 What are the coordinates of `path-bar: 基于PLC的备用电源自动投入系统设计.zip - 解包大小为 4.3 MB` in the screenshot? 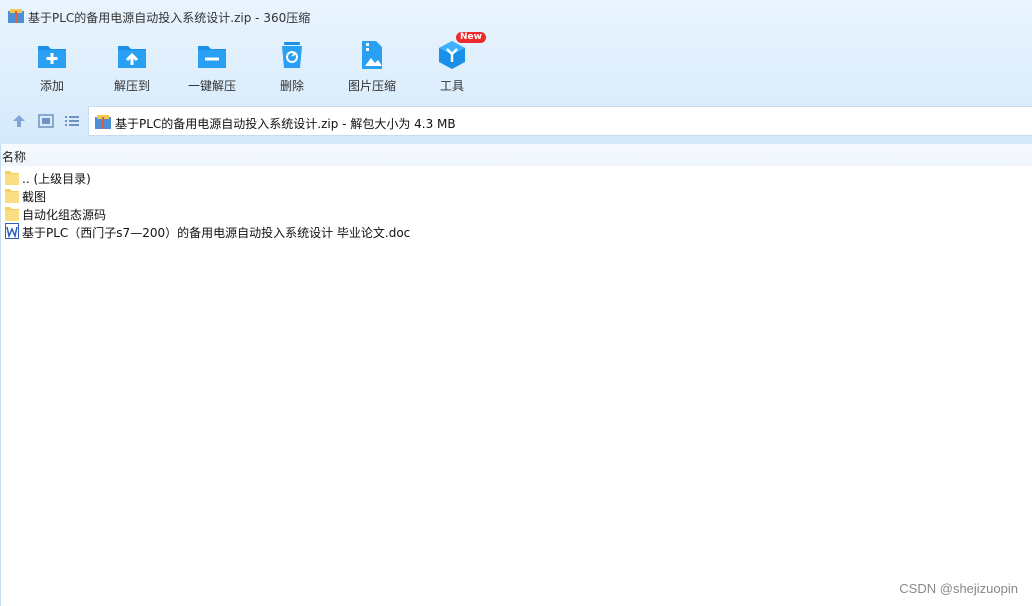 It's located at (560, 121).